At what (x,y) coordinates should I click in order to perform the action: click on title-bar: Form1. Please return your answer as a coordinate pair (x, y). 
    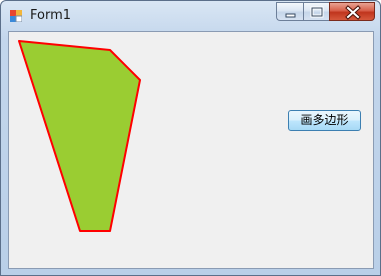
    Looking at the image, I should click on (190, 16).